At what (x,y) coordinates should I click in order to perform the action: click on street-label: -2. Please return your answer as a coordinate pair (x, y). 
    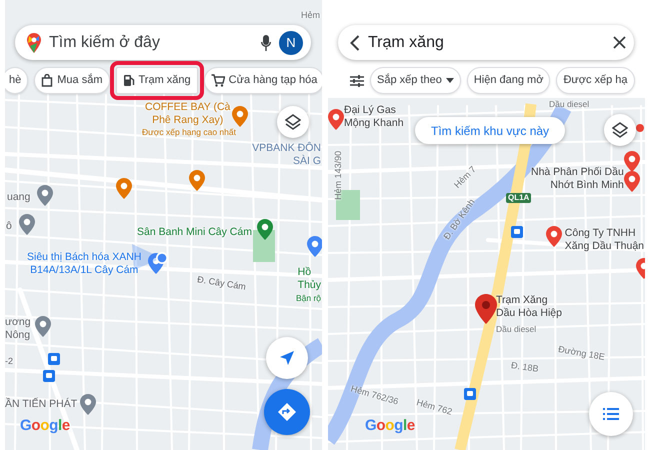
    Looking at the image, I should click on (9, 361).